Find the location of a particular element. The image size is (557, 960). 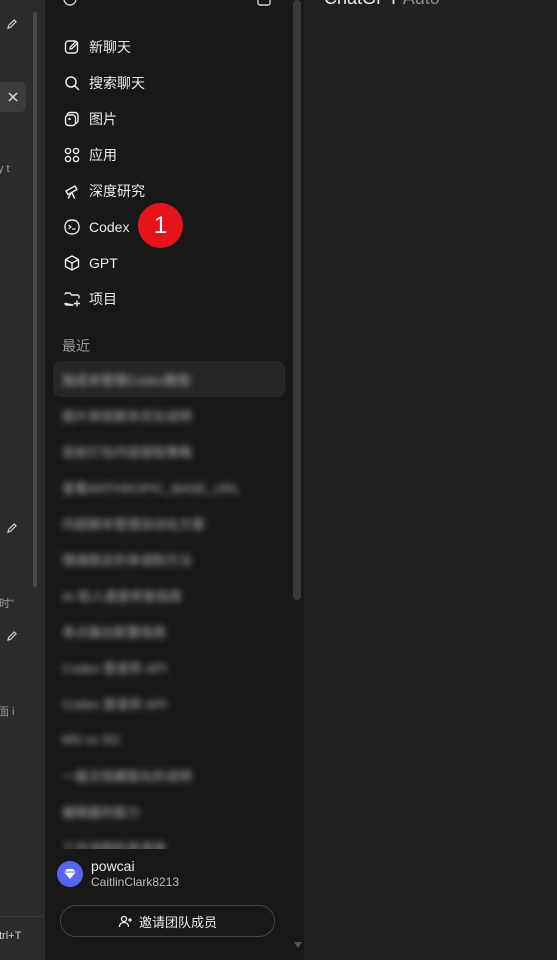

telescope-icon is located at coordinates (72, 191).